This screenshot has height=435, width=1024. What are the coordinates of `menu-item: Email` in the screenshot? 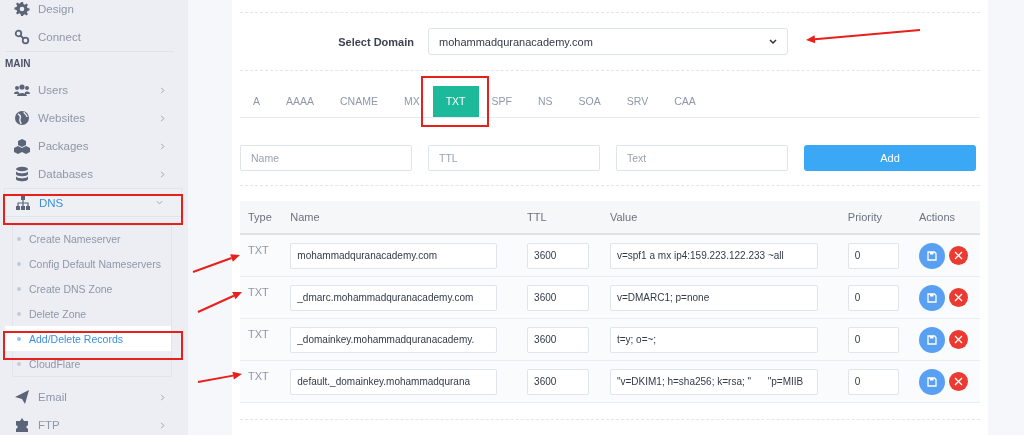 It's located at (94, 397).